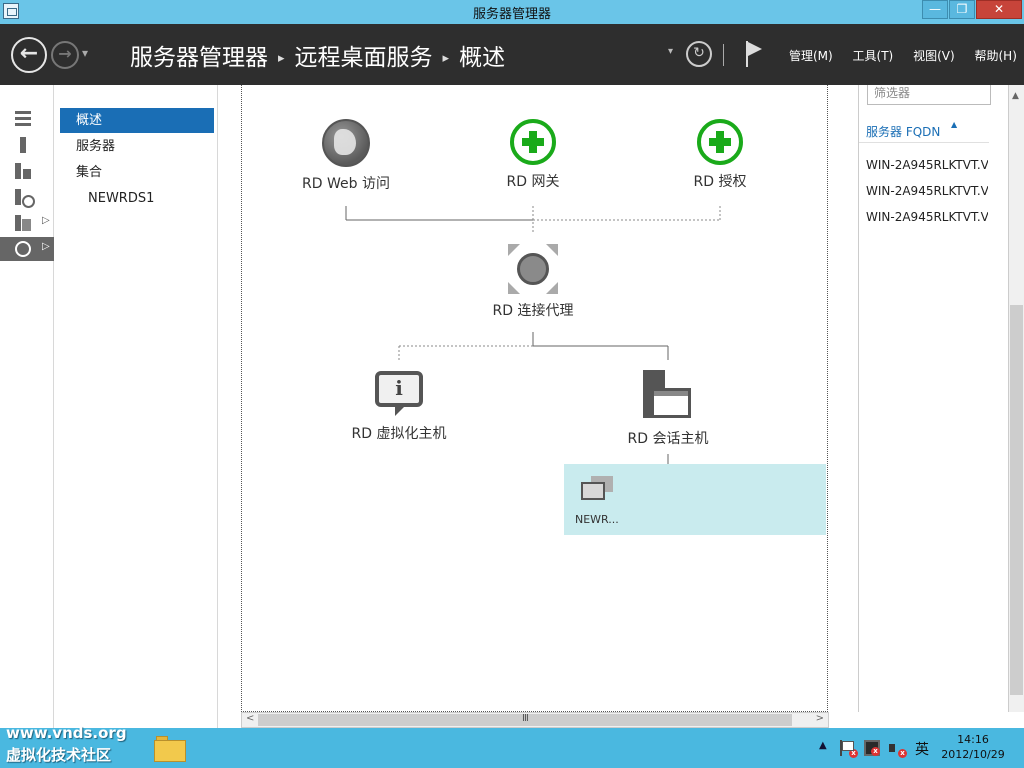  What do you see at coordinates (137, 120) in the screenshot?
I see `nav-item-overview: 概述` at bounding box center [137, 120].